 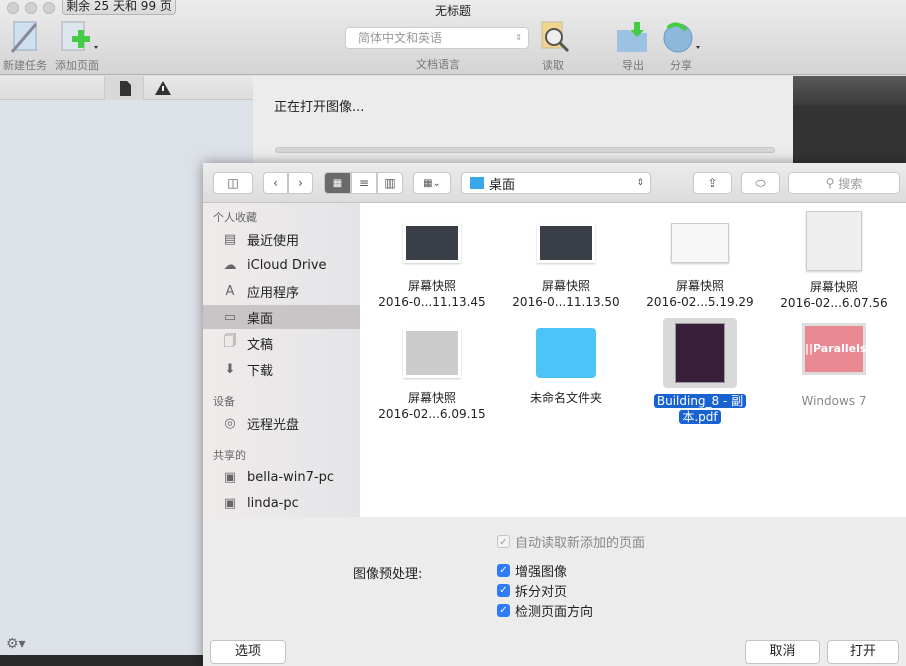 I want to click on sidebar-item-linda-pc: ▣ linda-pc, so click(x=281, y=503).